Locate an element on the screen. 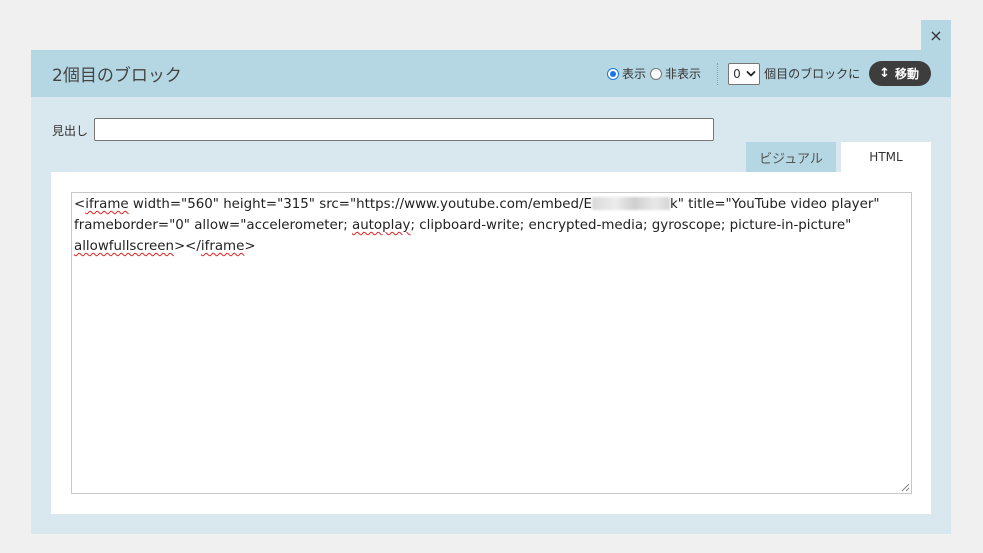 Image resolution: width=983 pixels, height=553 pixels. close-button: × is located at coordinates (936, 35).